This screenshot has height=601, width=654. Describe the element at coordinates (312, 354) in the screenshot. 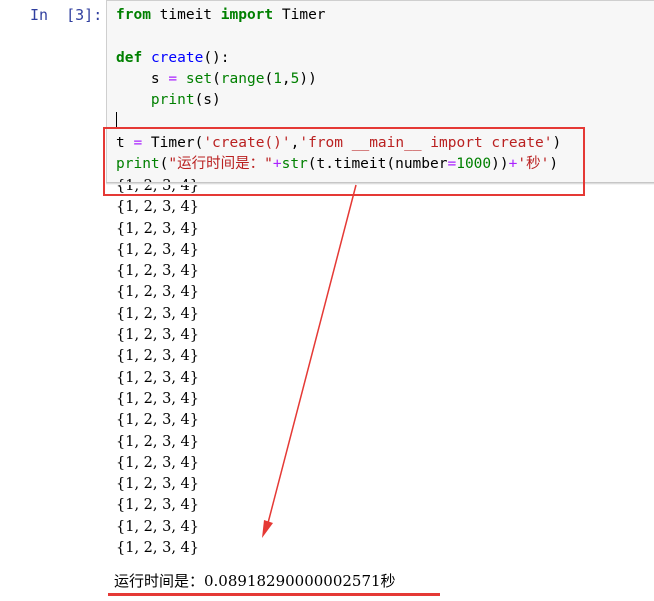

I see `annotation-arrow-line` at that location.